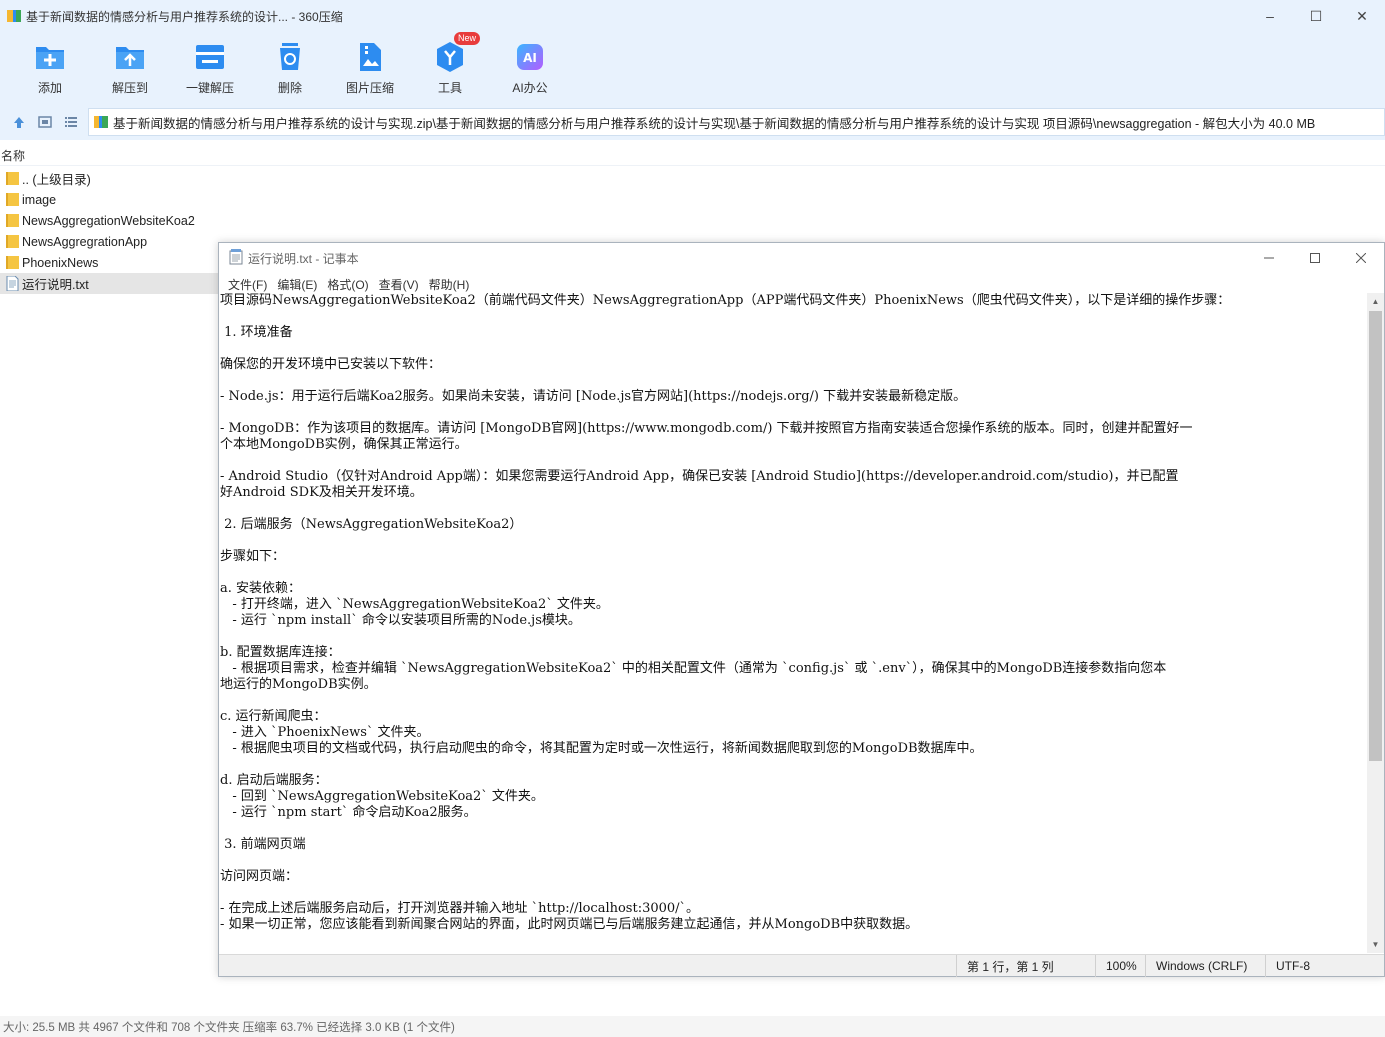  I want to click on notepad-window-controls, so click(1315, 258).